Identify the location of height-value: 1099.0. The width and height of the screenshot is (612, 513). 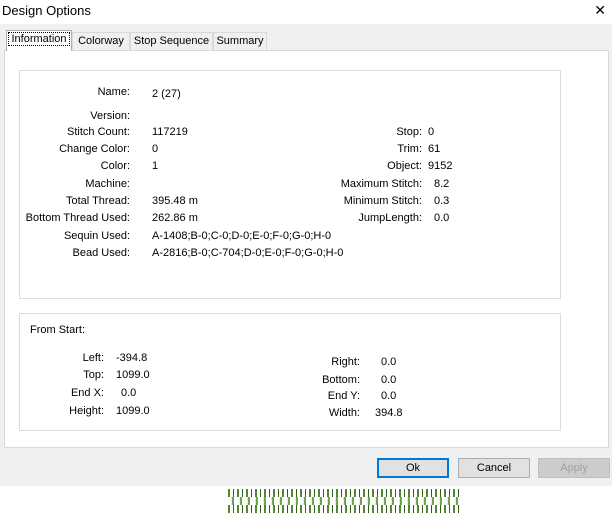
(133, 411).